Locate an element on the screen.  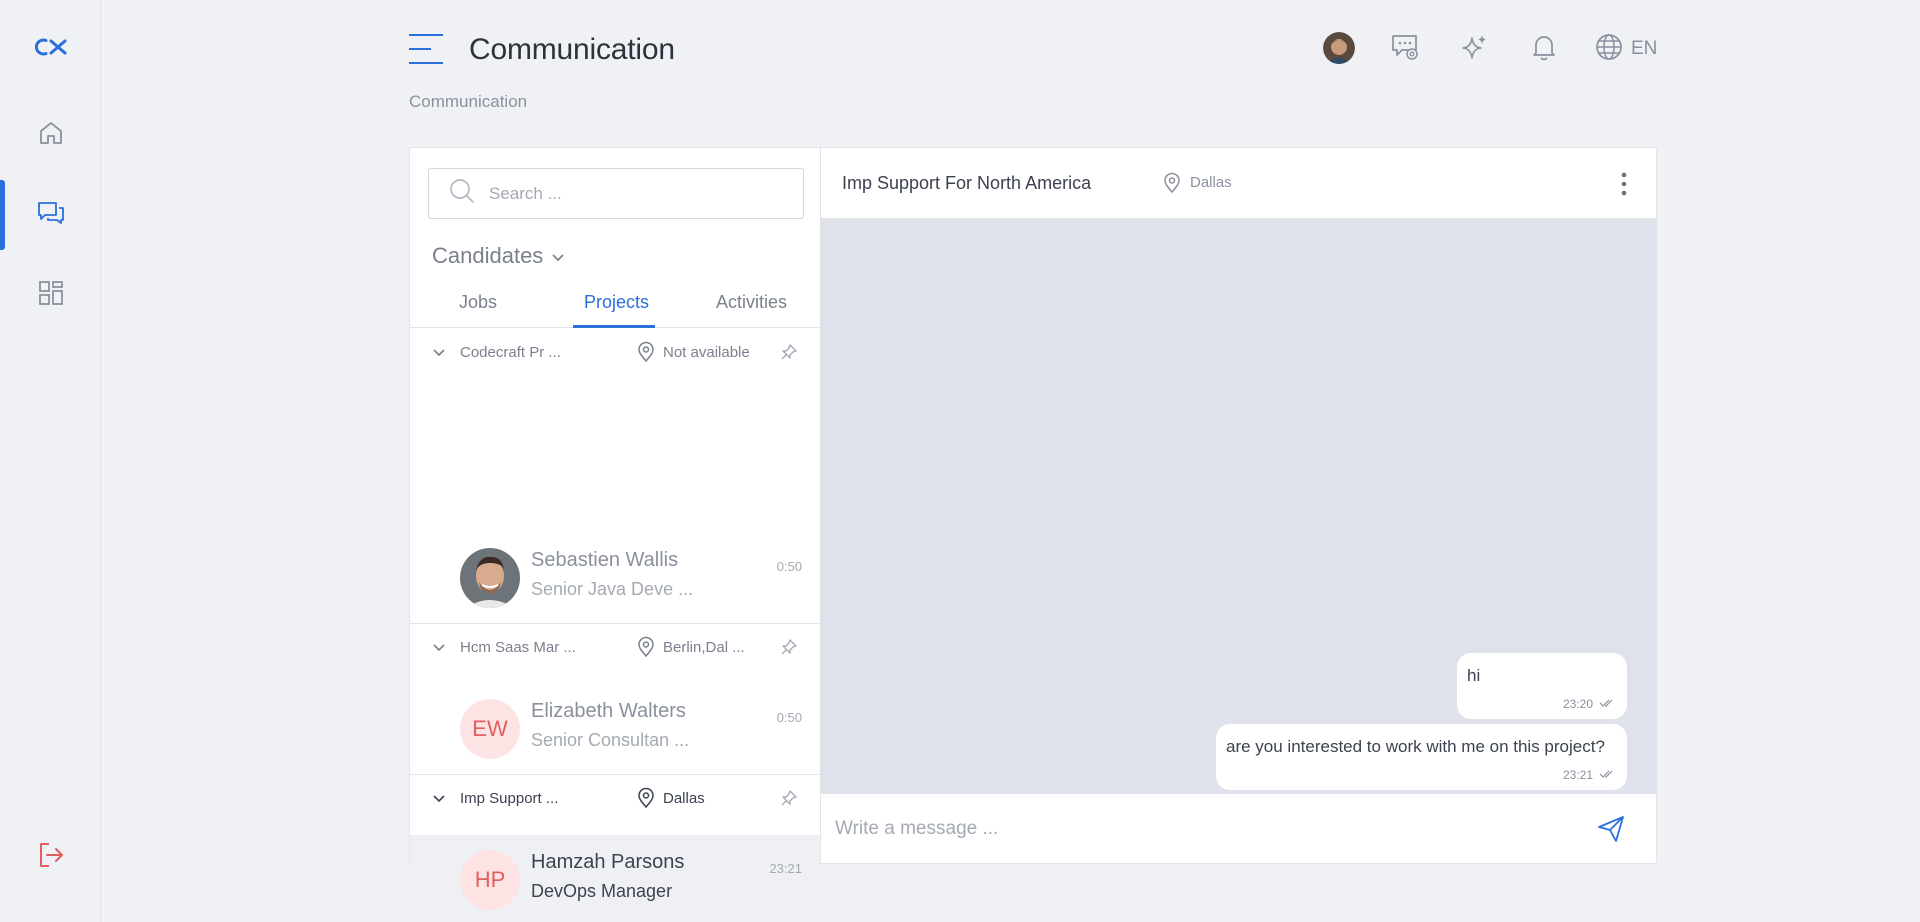
logout-button is located at coordinates (50, 857).